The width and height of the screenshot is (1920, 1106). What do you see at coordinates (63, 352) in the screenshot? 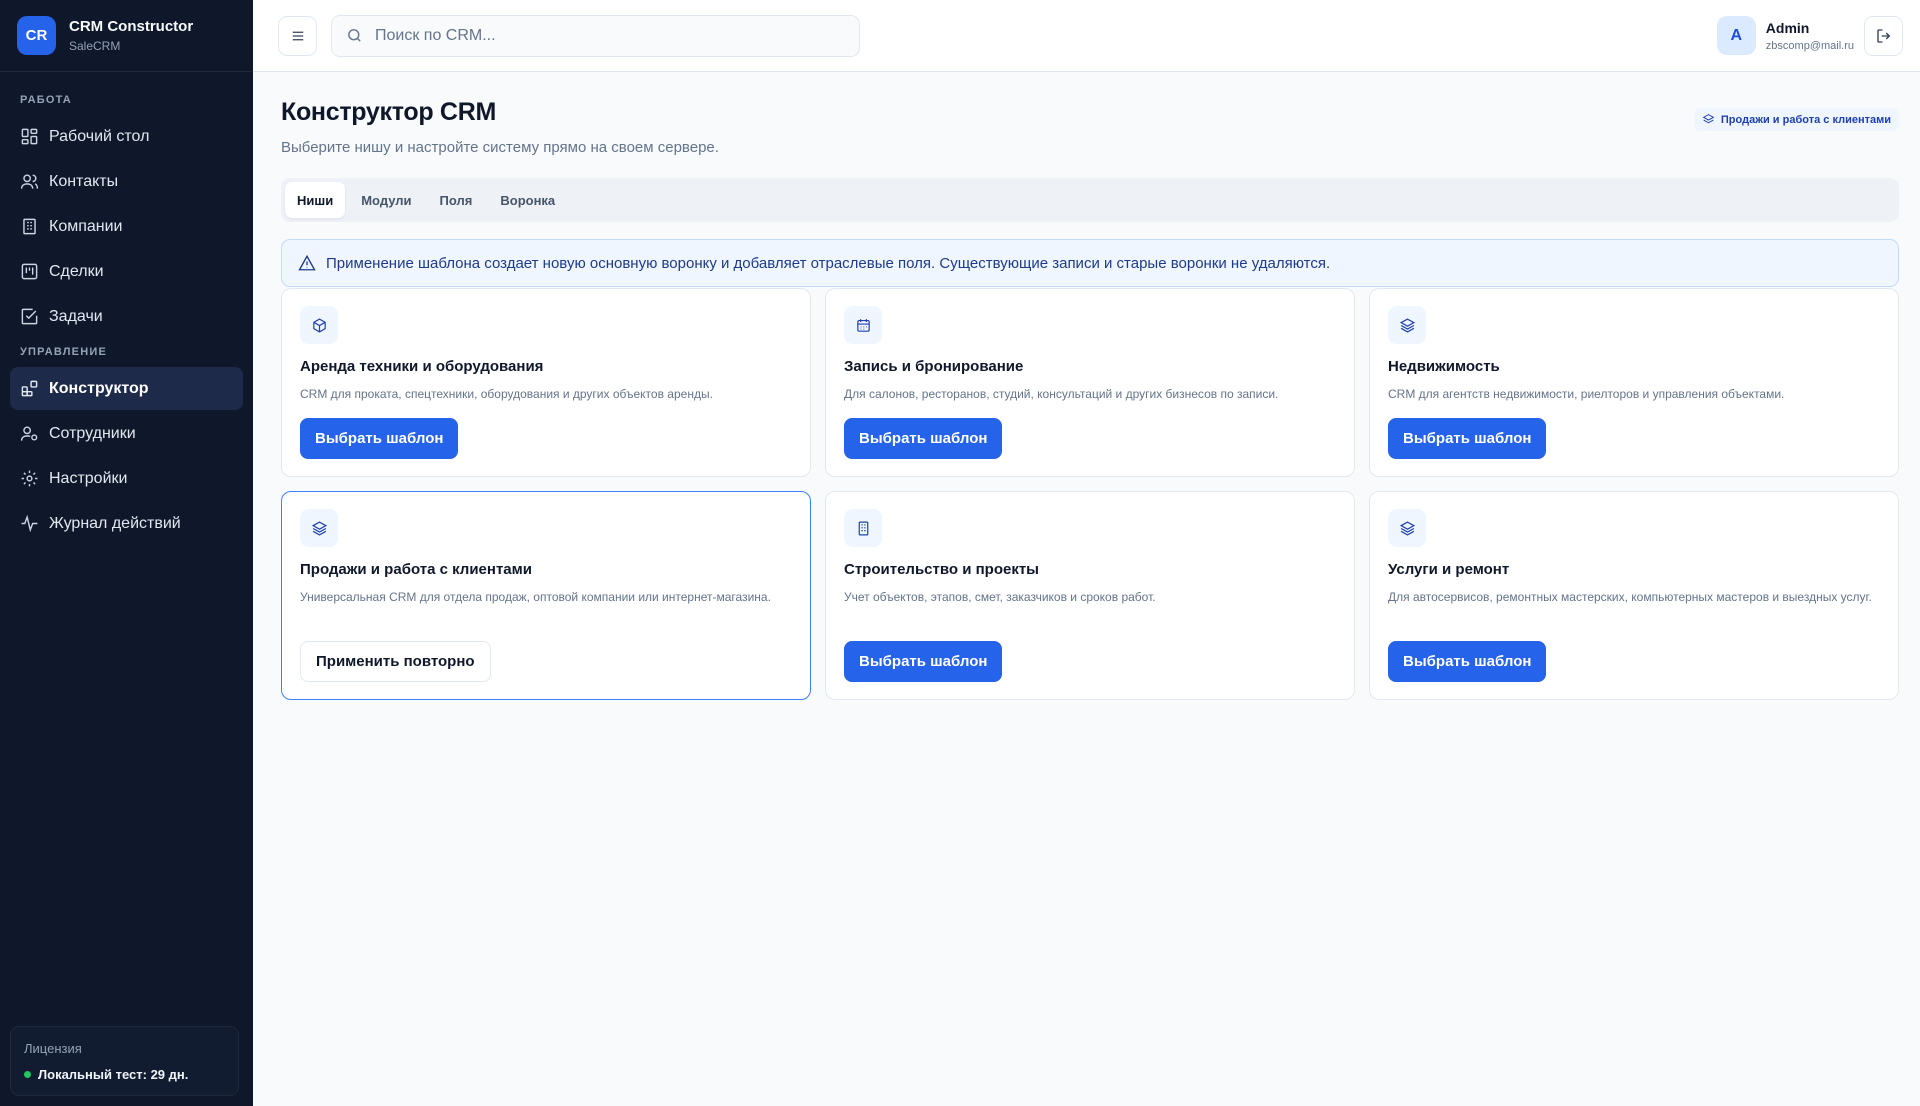
I see `section-label-manage: УПРАВЛЕНИЕ` at bounding box center [63, 352].